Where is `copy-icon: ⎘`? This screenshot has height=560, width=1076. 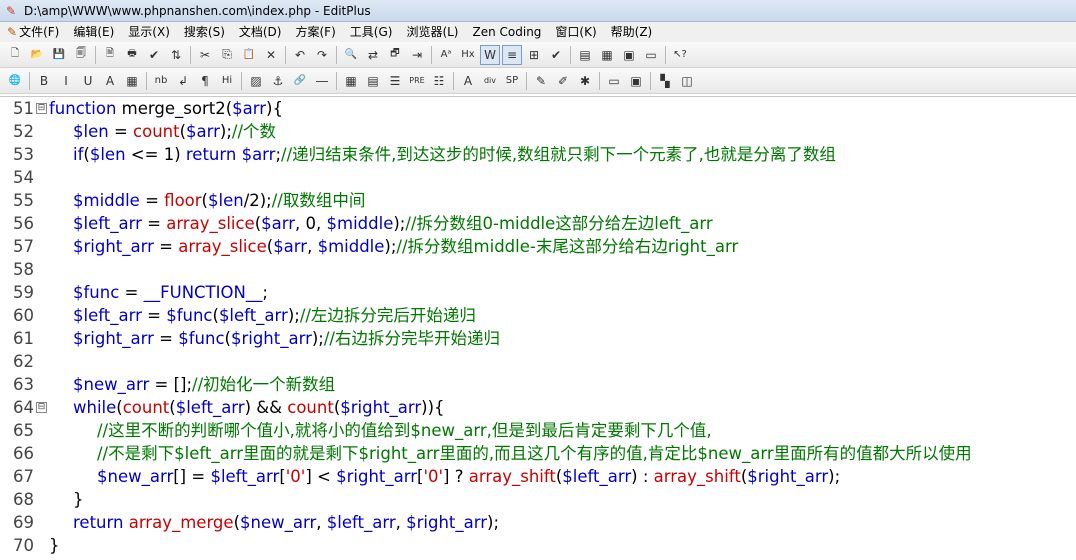
copy-icon: ⎘ is located at coordinates (227, 55).